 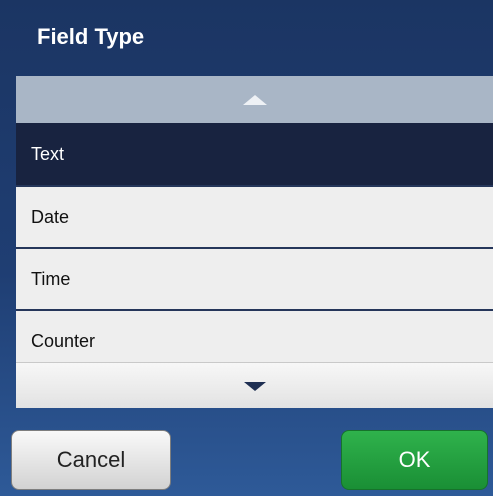 I want to click on list-item-time: Time, so click(x=254, y=278).